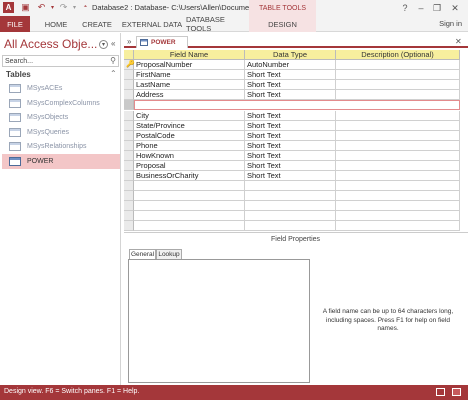 The height and width of the screenshot is (400, 468). What do you see at coordinates (97, 24) in the screenshot?
I see `tab-create: CREATE` at bounding box center [97, 24].